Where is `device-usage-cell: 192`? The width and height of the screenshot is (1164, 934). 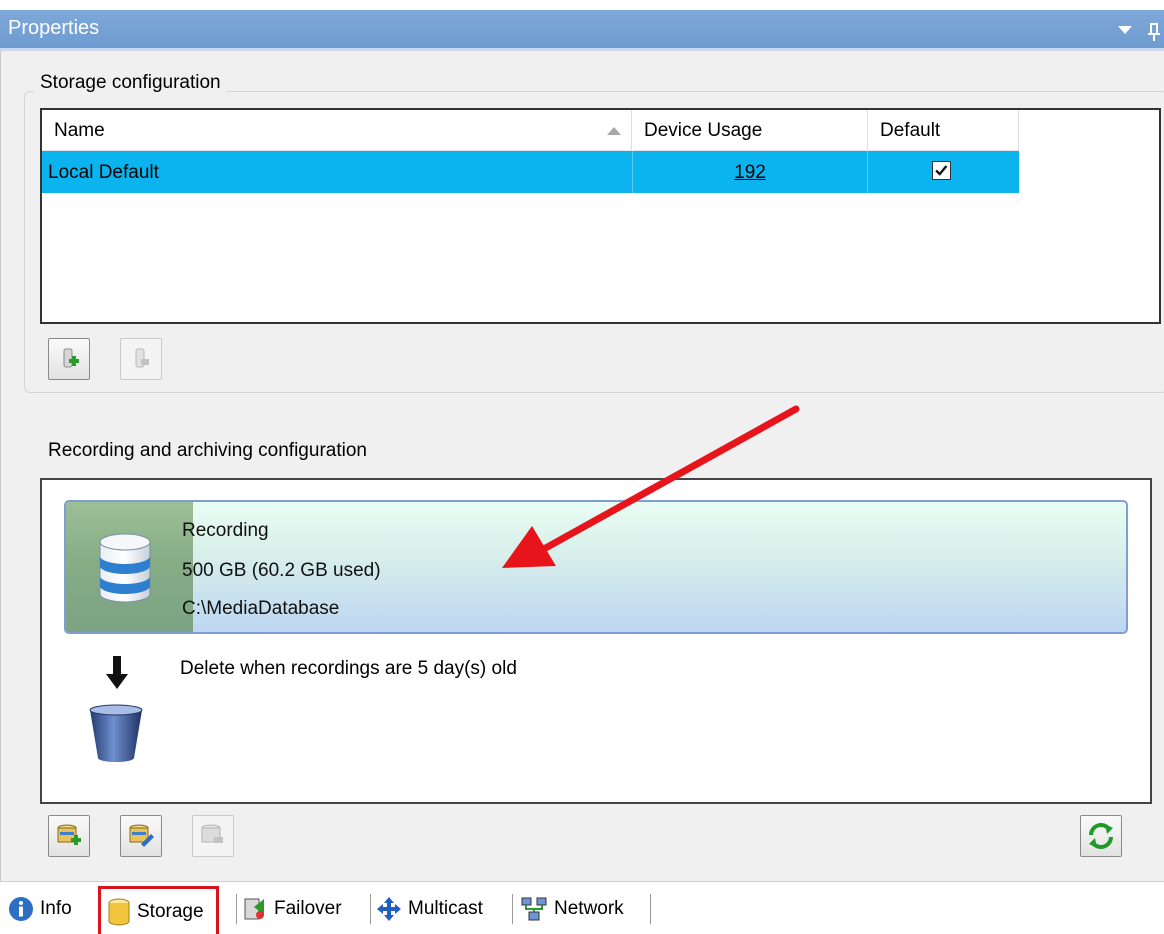
device-usage-cell: 192 is located at coordinates (750, 172).